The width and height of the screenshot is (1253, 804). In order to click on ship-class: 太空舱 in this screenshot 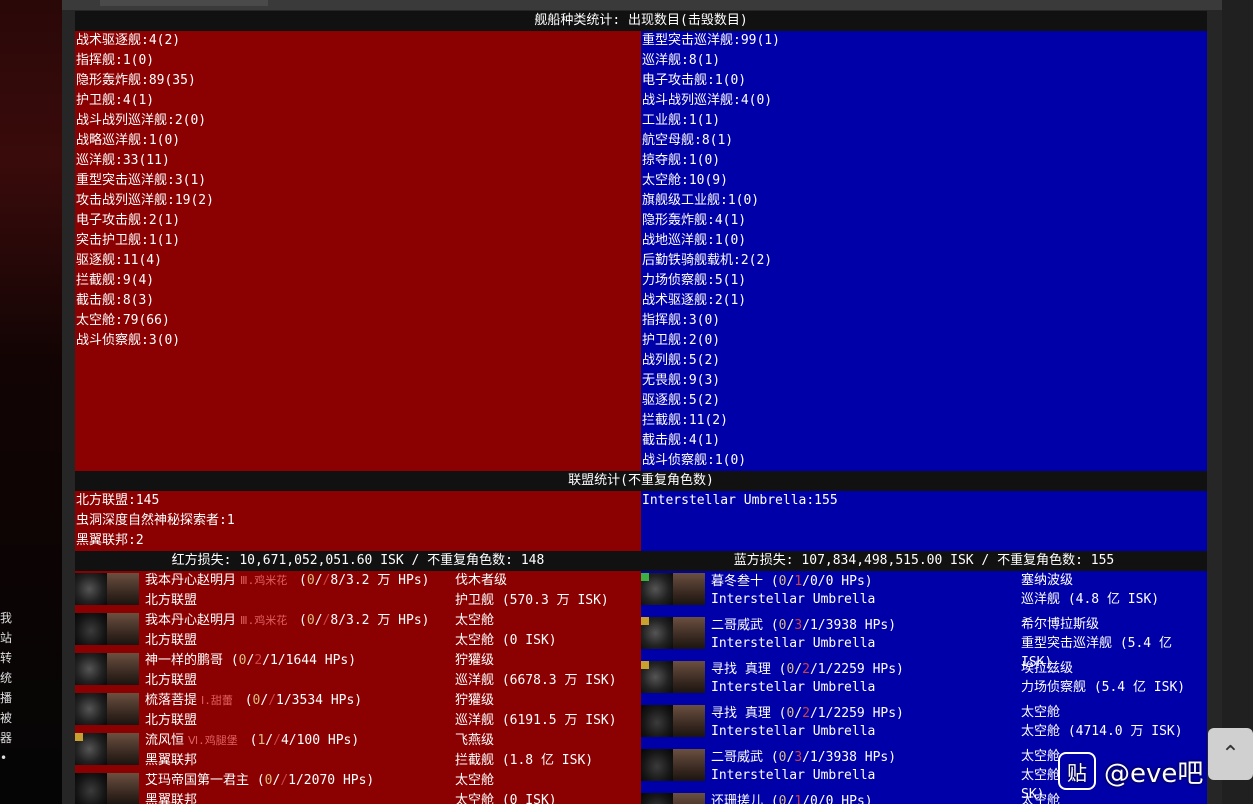, I will do `click(475, 780)`.